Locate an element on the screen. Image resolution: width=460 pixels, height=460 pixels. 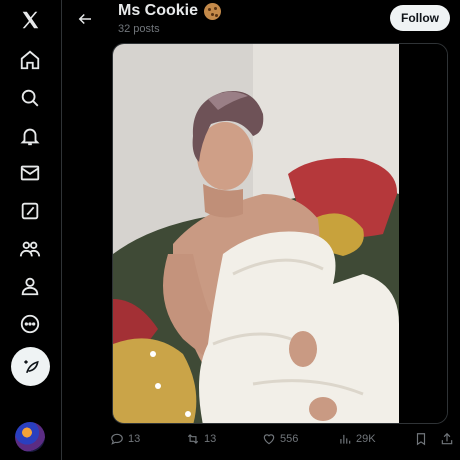
views-button: 29K is located at coordinates (357, 439).